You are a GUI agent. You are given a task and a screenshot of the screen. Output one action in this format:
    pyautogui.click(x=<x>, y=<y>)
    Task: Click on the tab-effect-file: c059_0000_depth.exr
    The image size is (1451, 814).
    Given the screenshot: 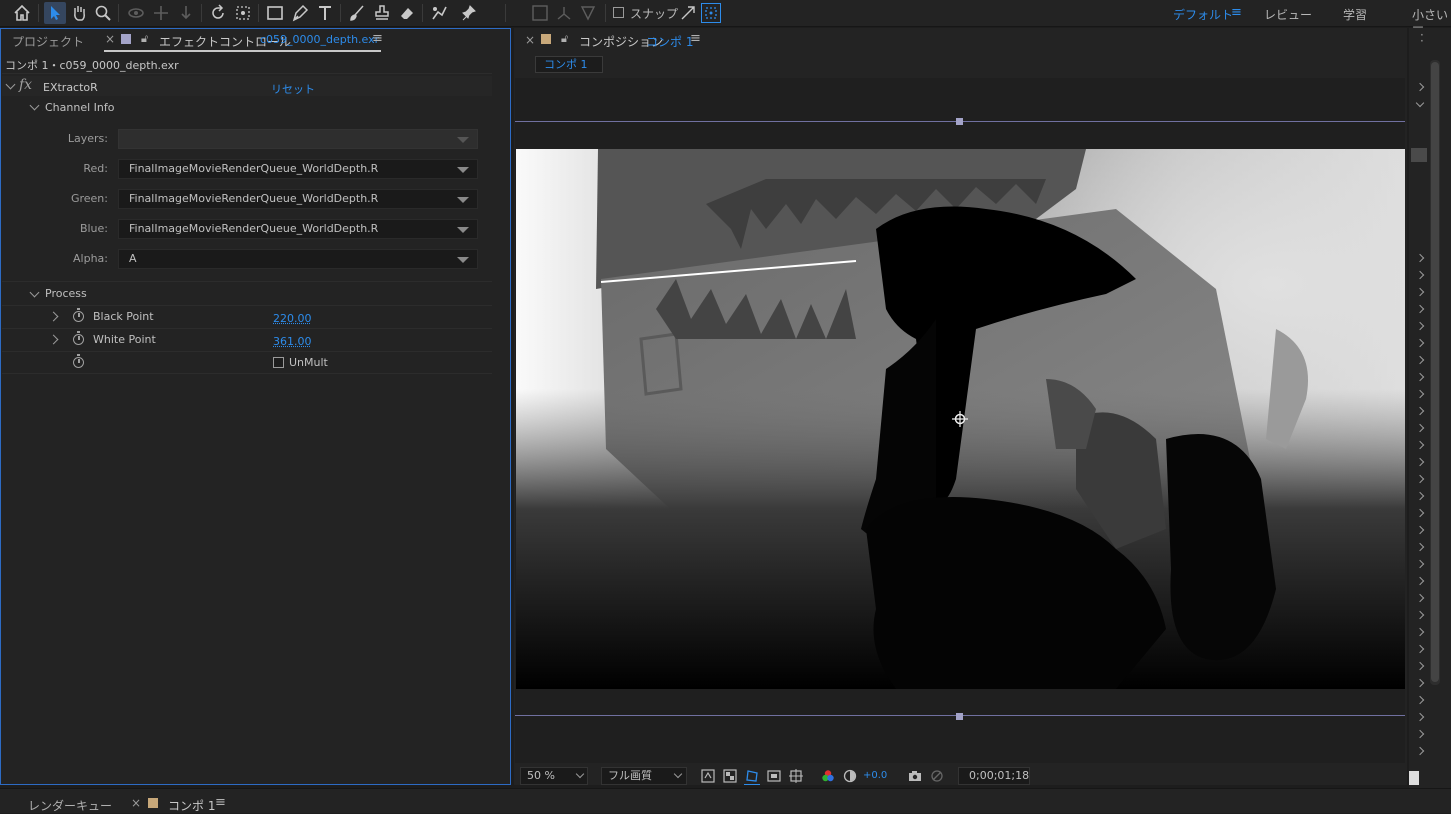 What is the action you would take?
    pyautogui.click(x=319, y=39)
    